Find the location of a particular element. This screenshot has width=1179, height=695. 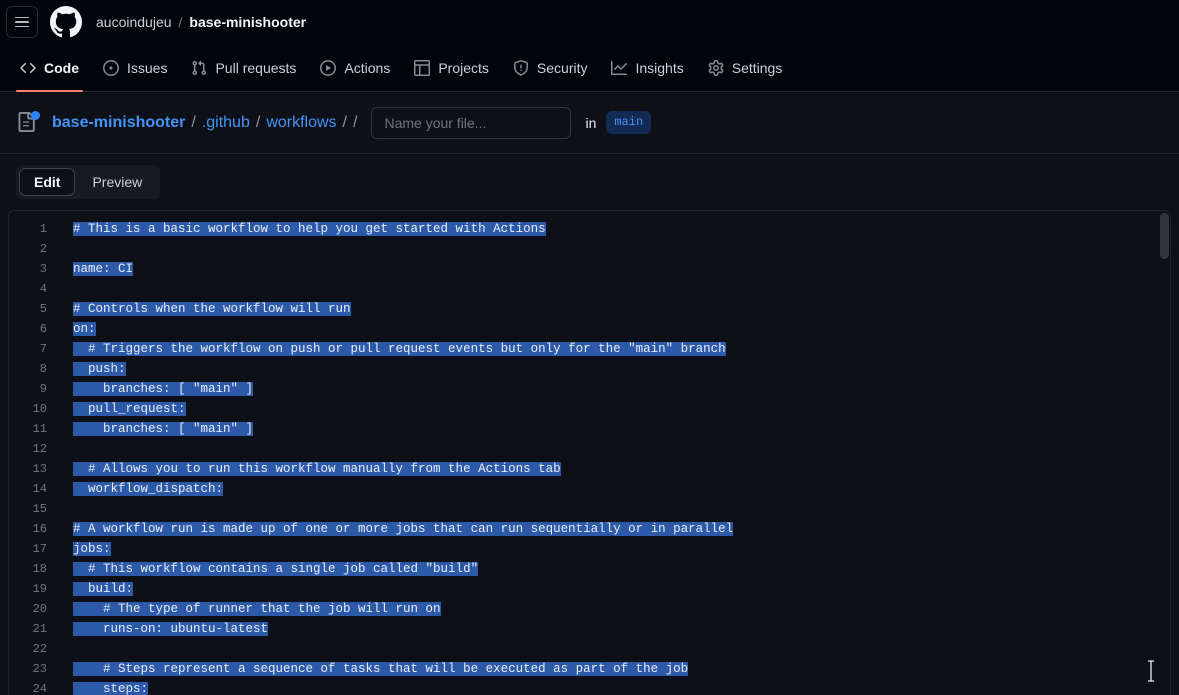

git-pull-request-icon is located at coordinates (199, 68).